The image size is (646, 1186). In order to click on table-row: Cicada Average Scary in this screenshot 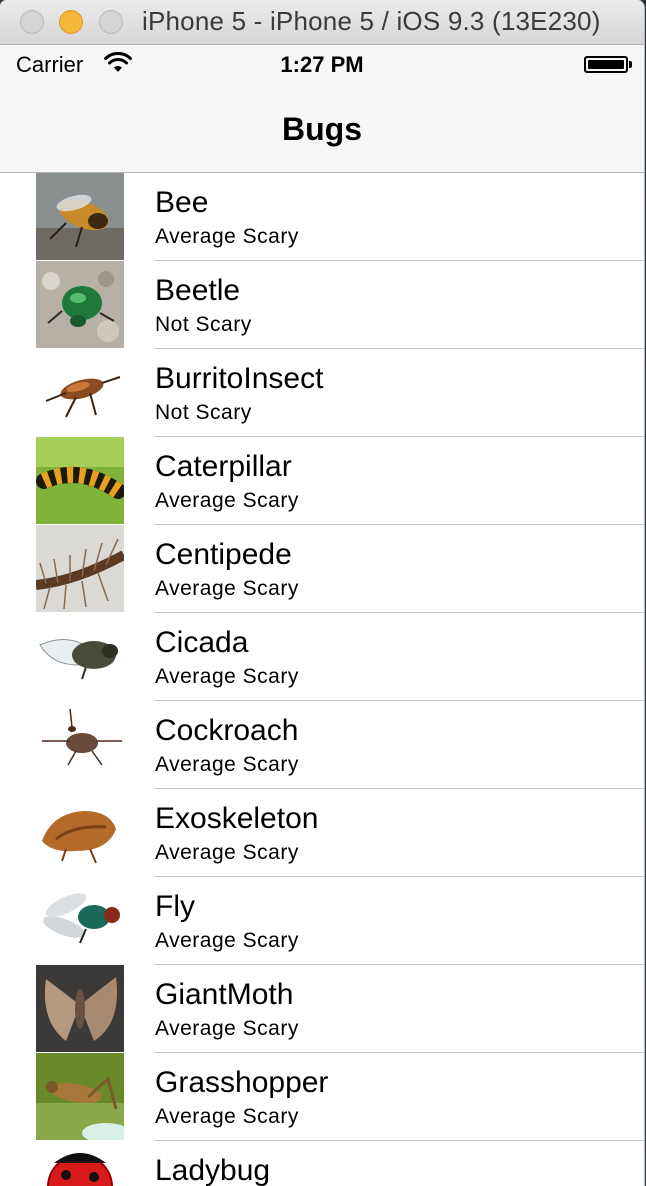, I will do `click(322, 657)`.